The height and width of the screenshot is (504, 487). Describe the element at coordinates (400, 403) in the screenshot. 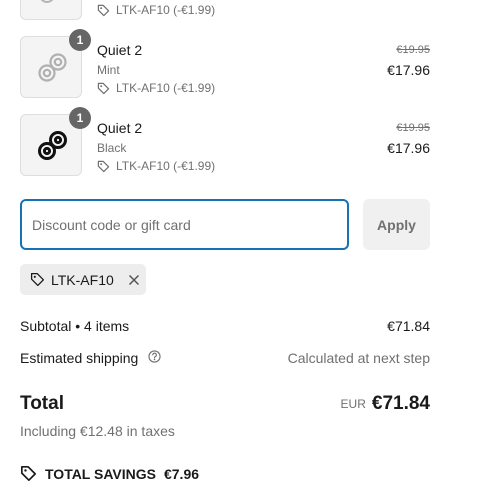

I see `total-value: €71.84` at that location.